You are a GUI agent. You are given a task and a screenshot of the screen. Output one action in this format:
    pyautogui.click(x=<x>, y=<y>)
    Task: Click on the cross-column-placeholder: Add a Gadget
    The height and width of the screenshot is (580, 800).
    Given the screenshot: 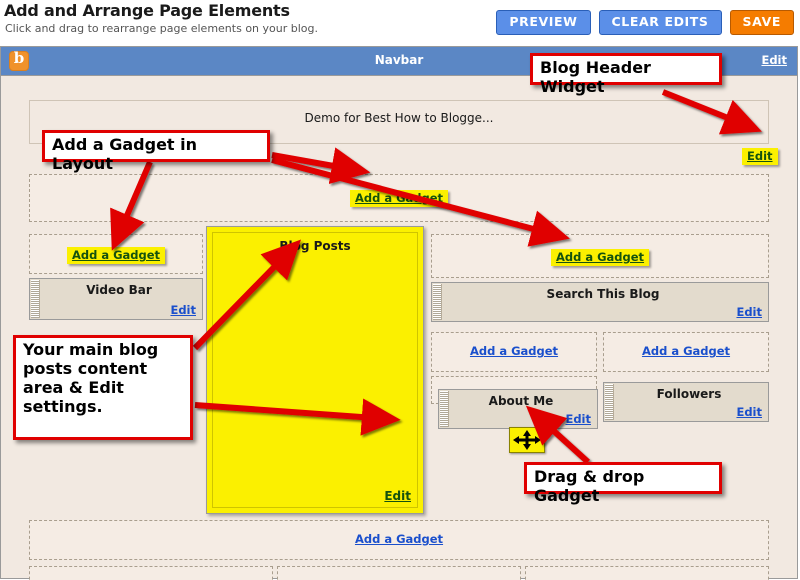 What is the action you would take?
    pyautogui.click(x=399, y=198)
    